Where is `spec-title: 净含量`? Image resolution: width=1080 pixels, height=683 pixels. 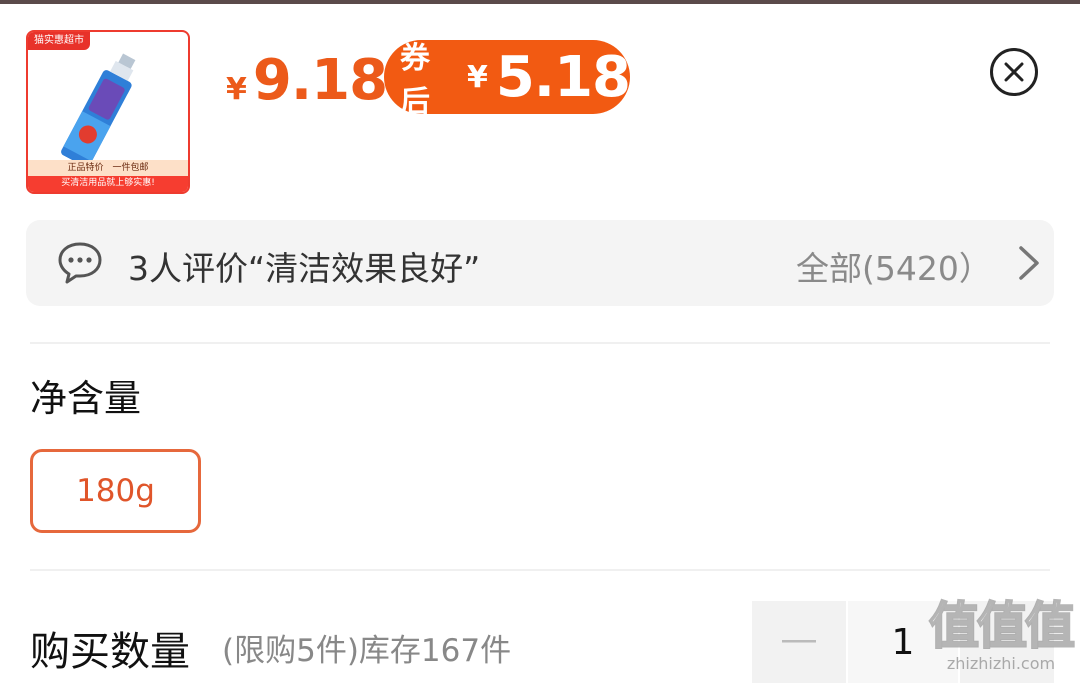 spec-title: 净含量 is located at coordinates (85, 398).